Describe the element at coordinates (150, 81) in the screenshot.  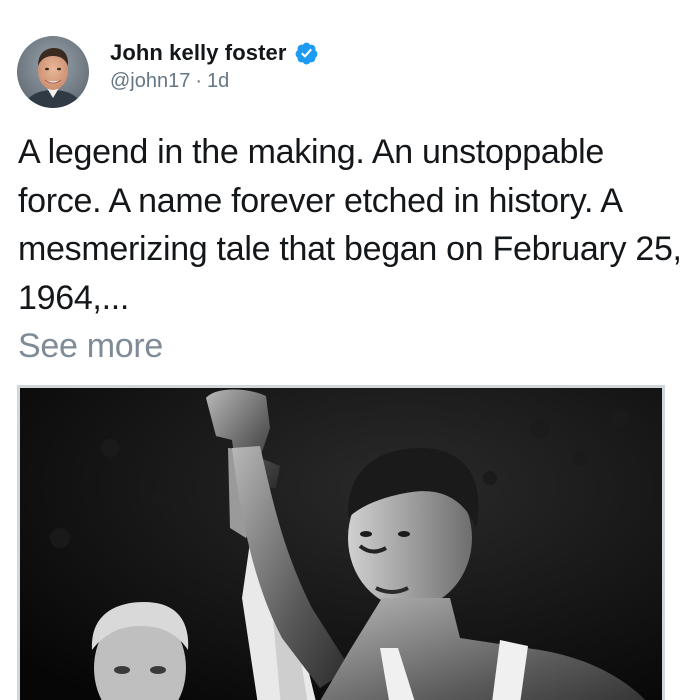
I see `author-handle: @john17` at that location.